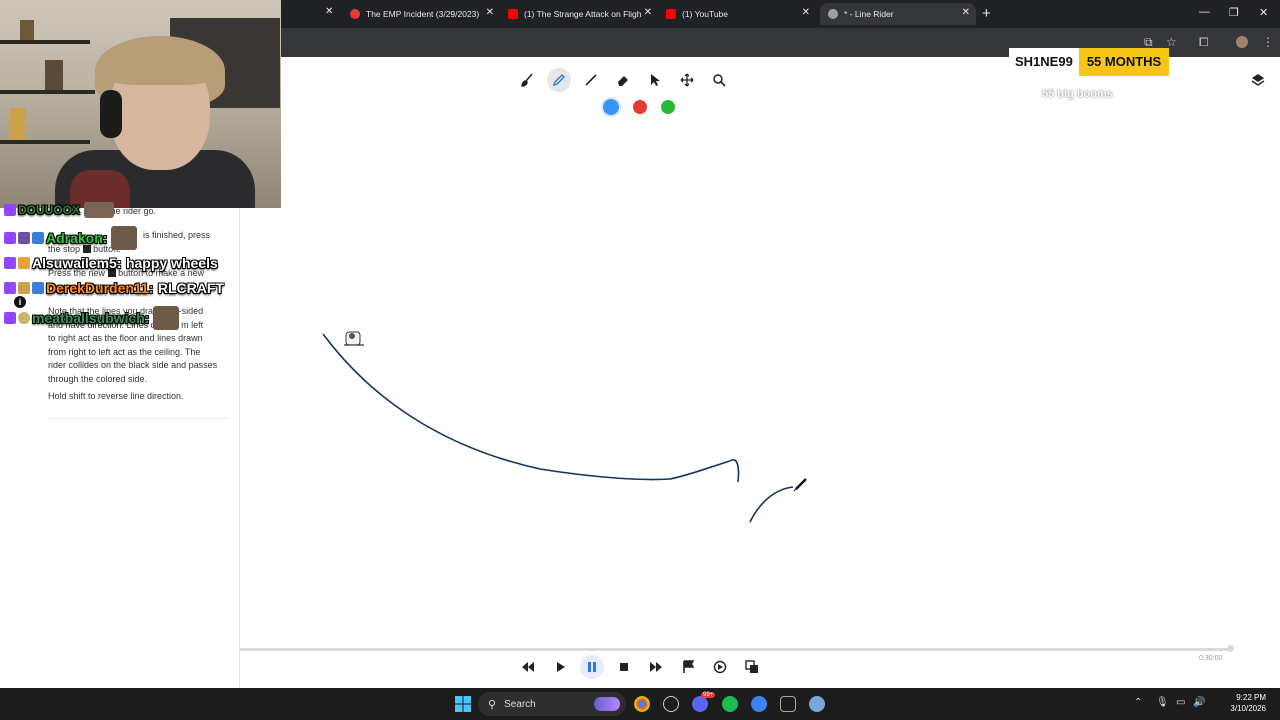  What do you see at coordinates (1199, 702) in the screenshot?
I see `volume-icon: 🔊` at bounding box center [1199, 702].